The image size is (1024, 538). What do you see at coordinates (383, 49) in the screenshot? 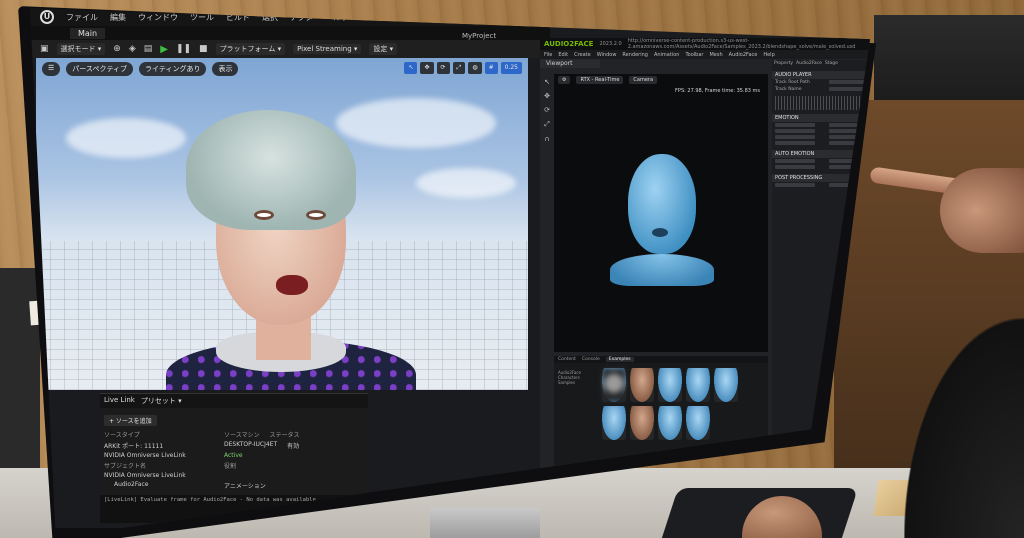
I see `settings-button: 設定 ▾` at bounding box center [383, 49].